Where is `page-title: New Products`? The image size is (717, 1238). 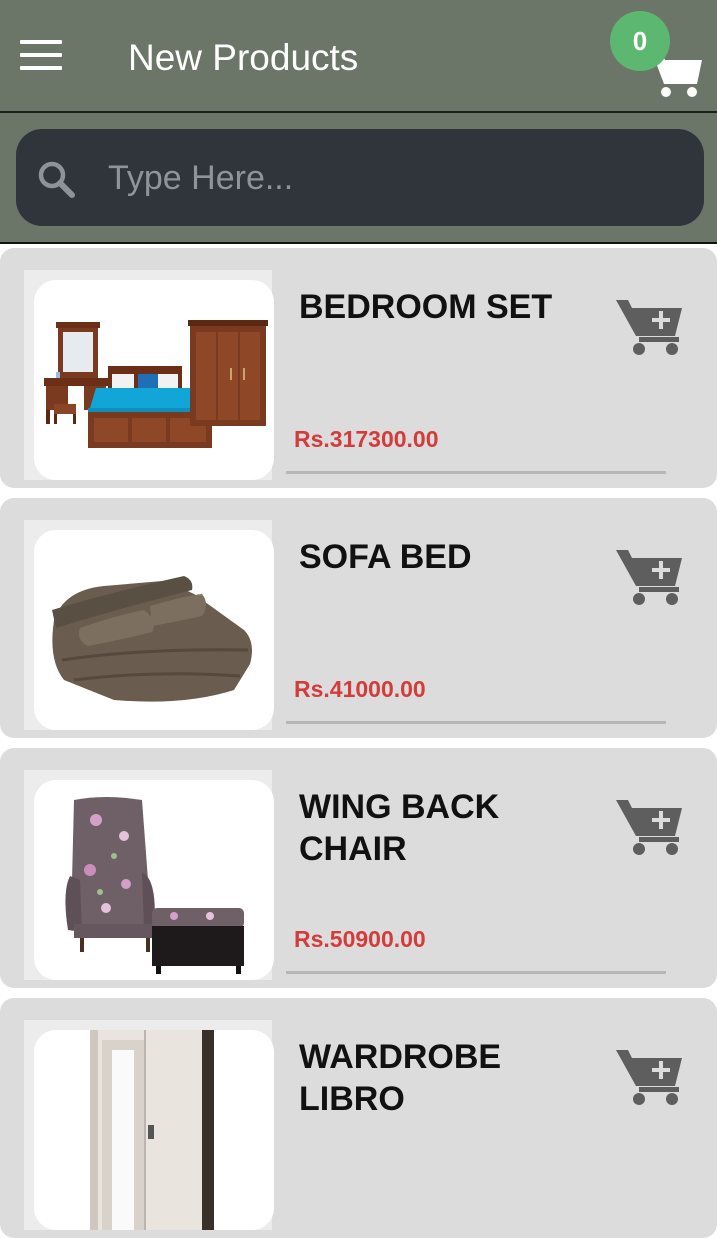
page-title: New Products is located at coordinates (243, 57).